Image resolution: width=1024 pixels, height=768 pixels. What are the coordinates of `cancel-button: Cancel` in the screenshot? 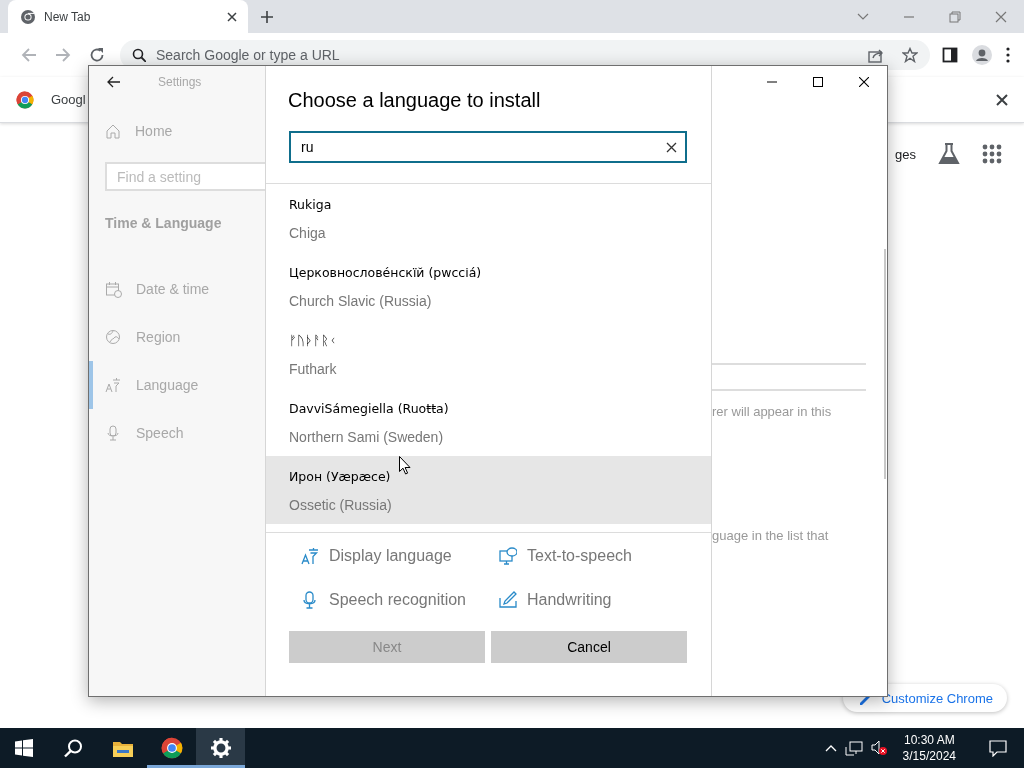 It's located at (589, 647).